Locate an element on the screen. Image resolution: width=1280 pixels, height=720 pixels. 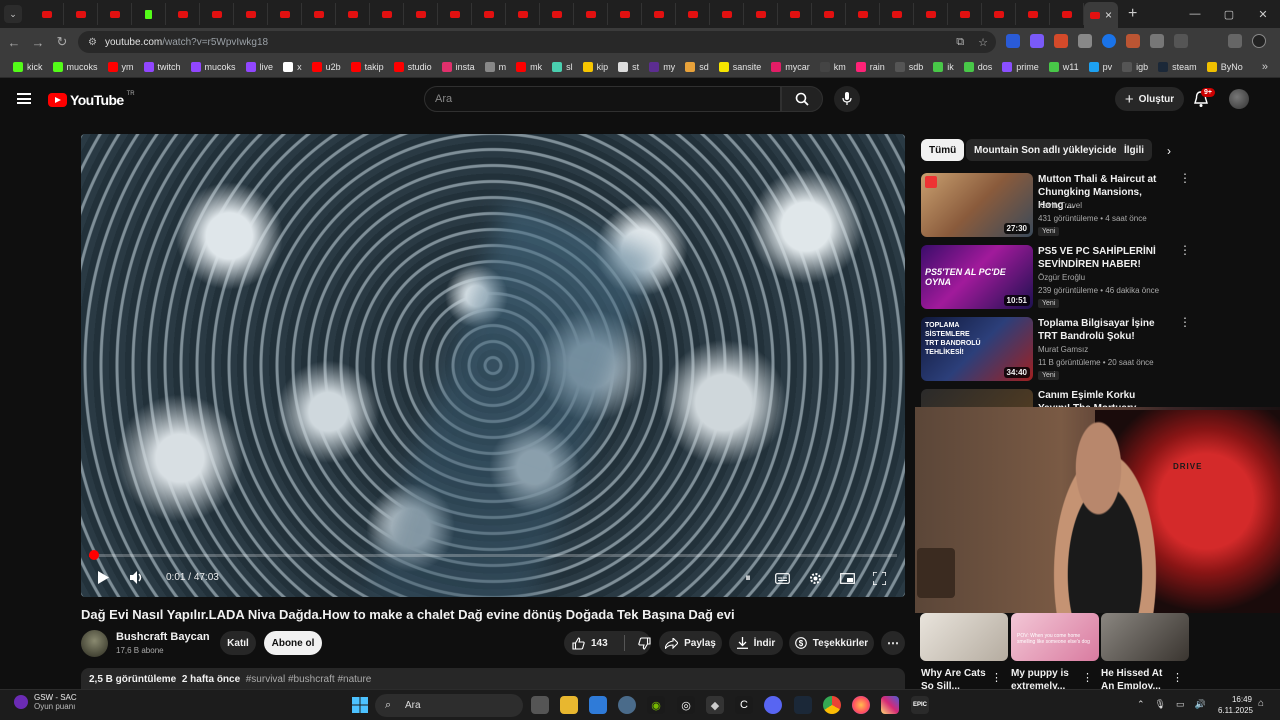
widgets-button: GSW - SAC Oyun puanı is located at coordinates (45, 702).